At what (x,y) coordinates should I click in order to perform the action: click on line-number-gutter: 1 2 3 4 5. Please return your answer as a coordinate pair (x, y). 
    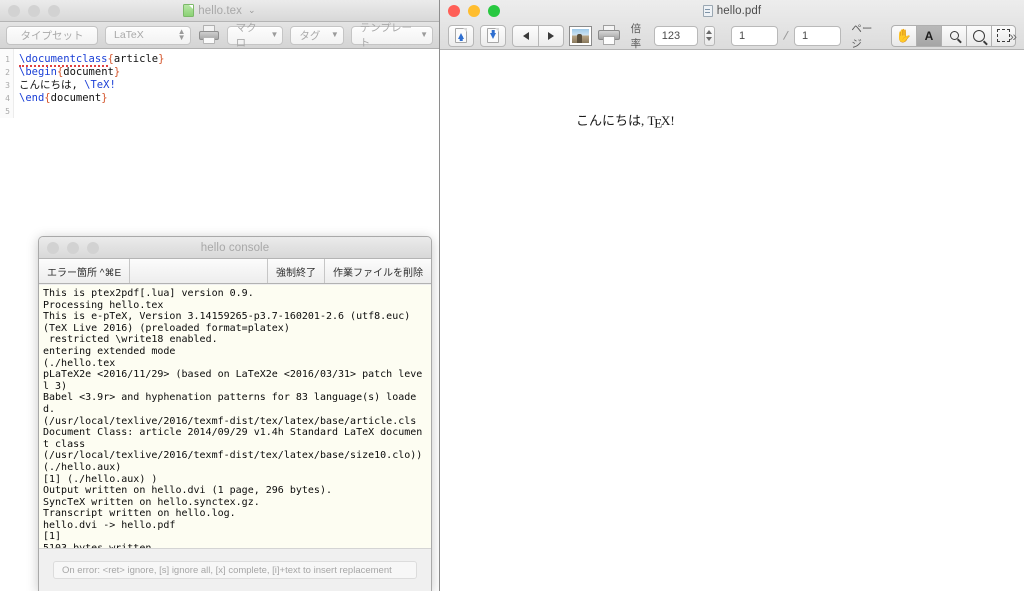
    Looking at the image, I should click on (7, 83).